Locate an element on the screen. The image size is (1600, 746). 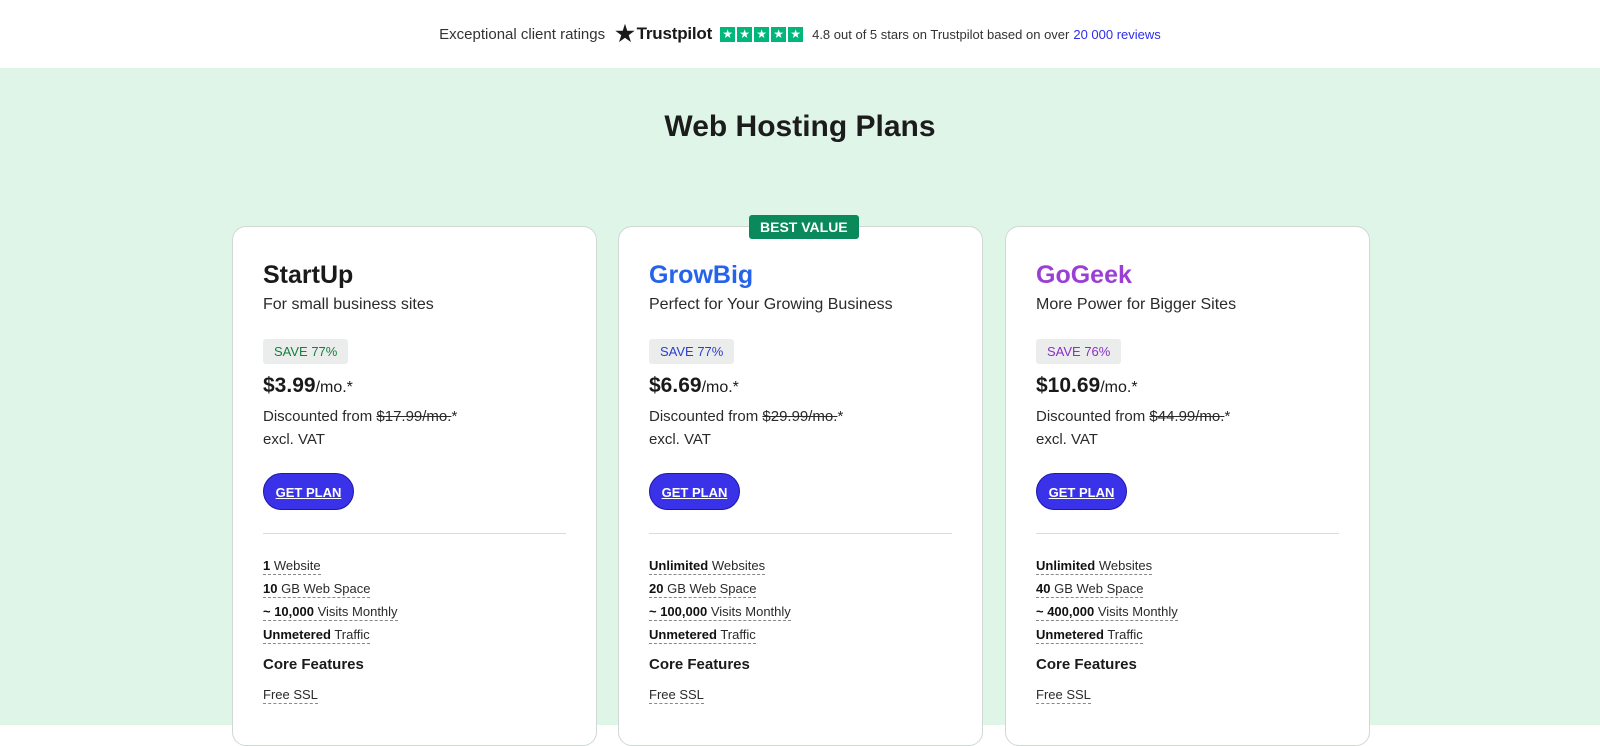
old-price: $29.99/mo. is located at coordinates (800, 416).